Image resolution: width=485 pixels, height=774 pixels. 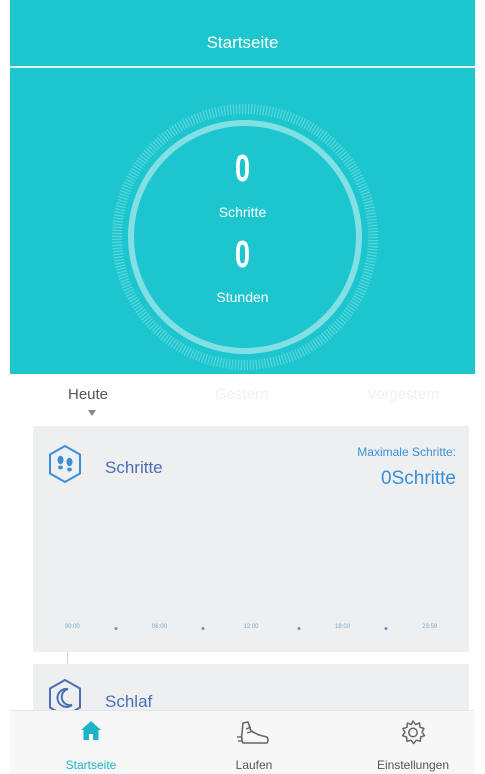 What do you see at coordinates (403, 394) in the screenshot?
I see `tab-day-before-yesterday: Vorgestern` at bounding box center [403, 394].